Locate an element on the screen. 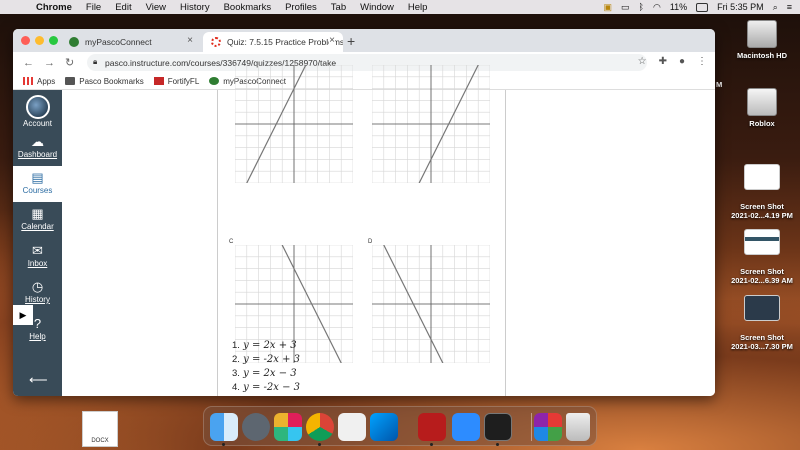 This screenshot has width=800, height=450. trash-icon is located at coordinates (578, 427).